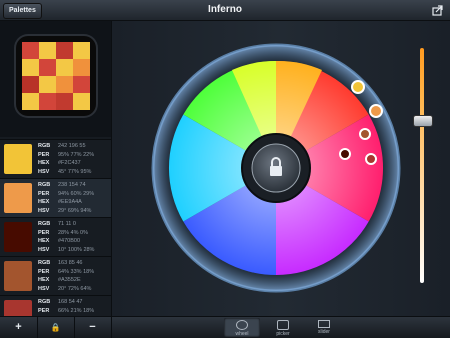 This screenshot has width=450, height=338. I want to click on add-color-button: +, so click(19, 327).